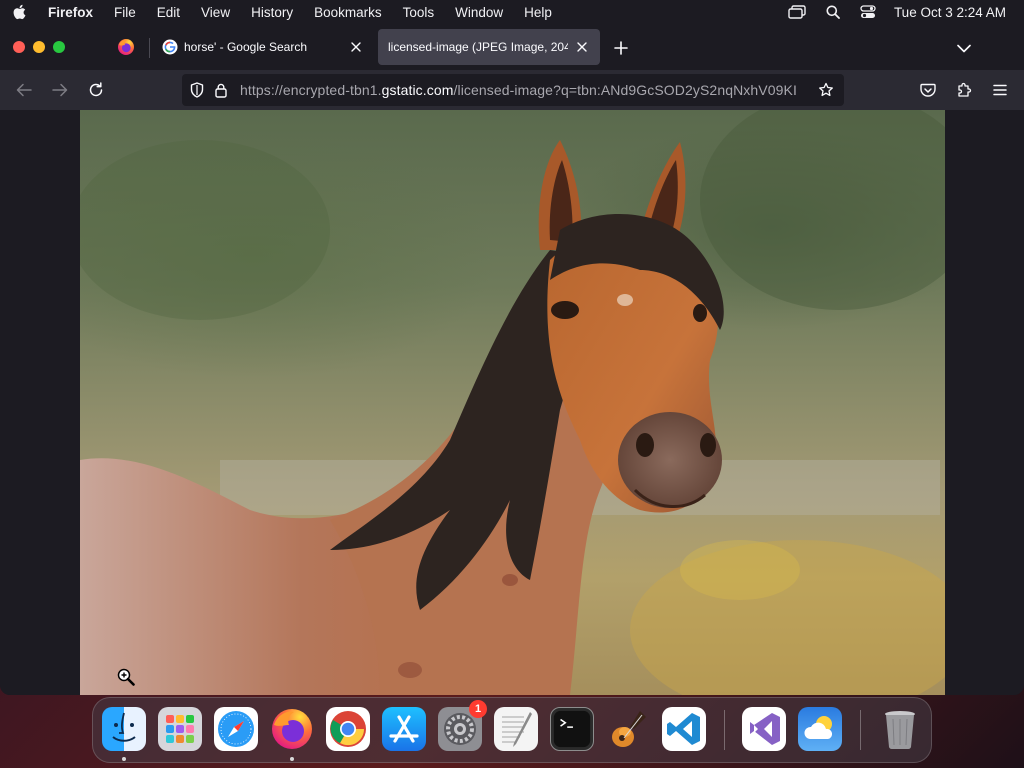 The image size is (1024, 768). I want to click on arrow-left-icon, so click(24, 90).